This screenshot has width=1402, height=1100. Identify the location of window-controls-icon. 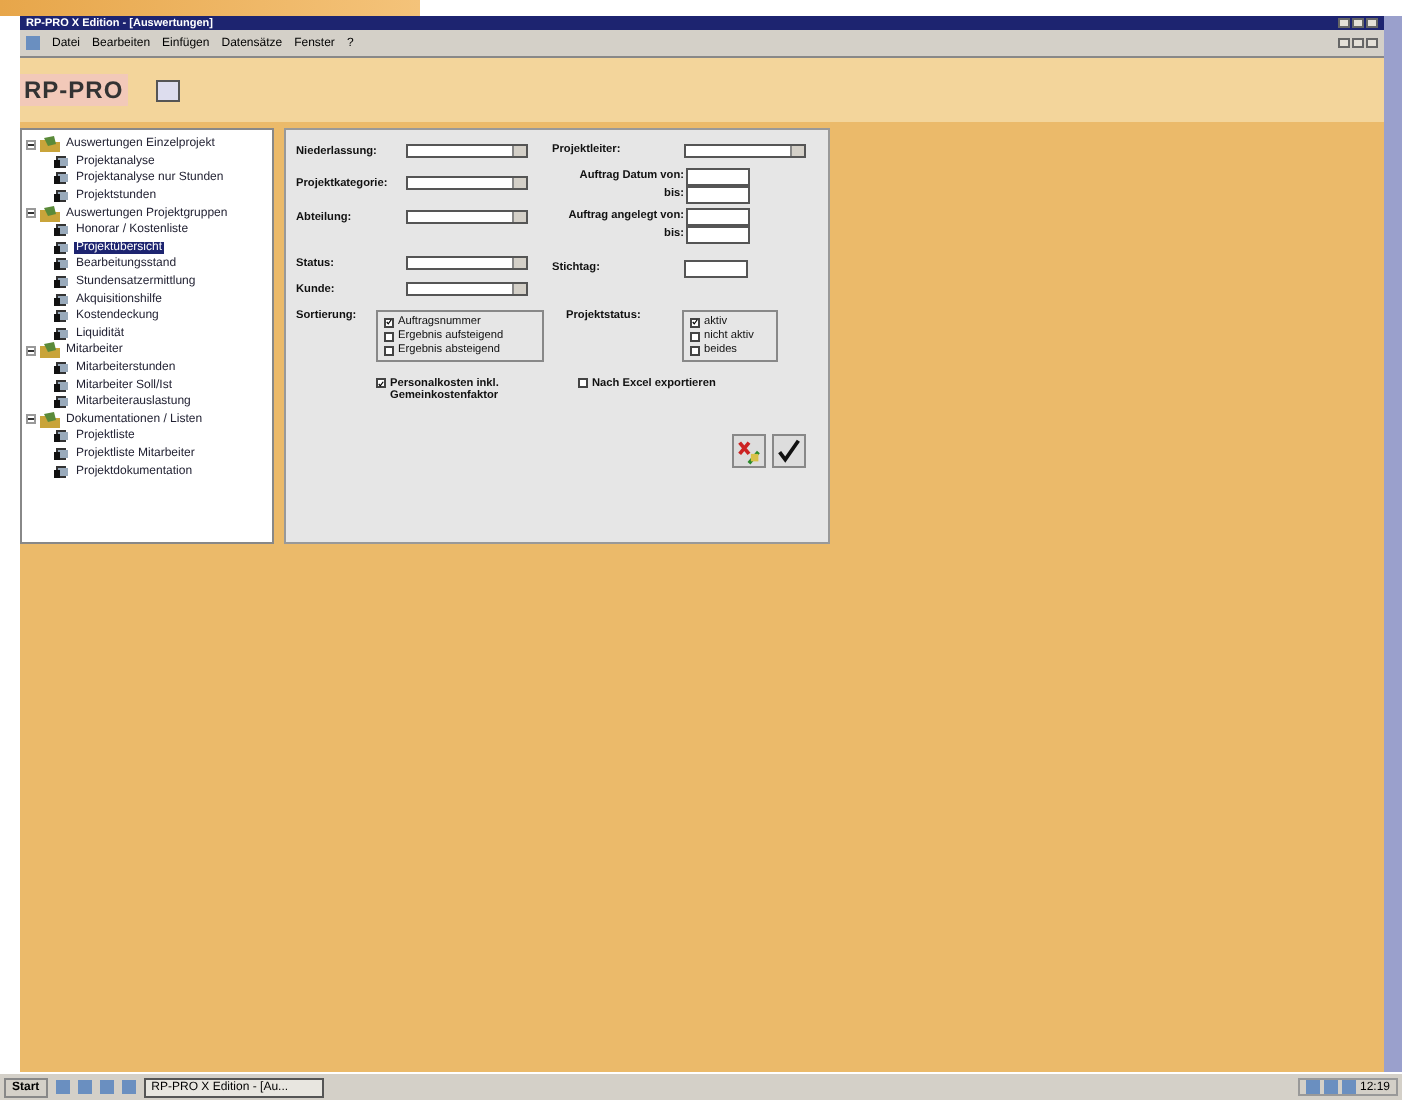
(1358, 23).